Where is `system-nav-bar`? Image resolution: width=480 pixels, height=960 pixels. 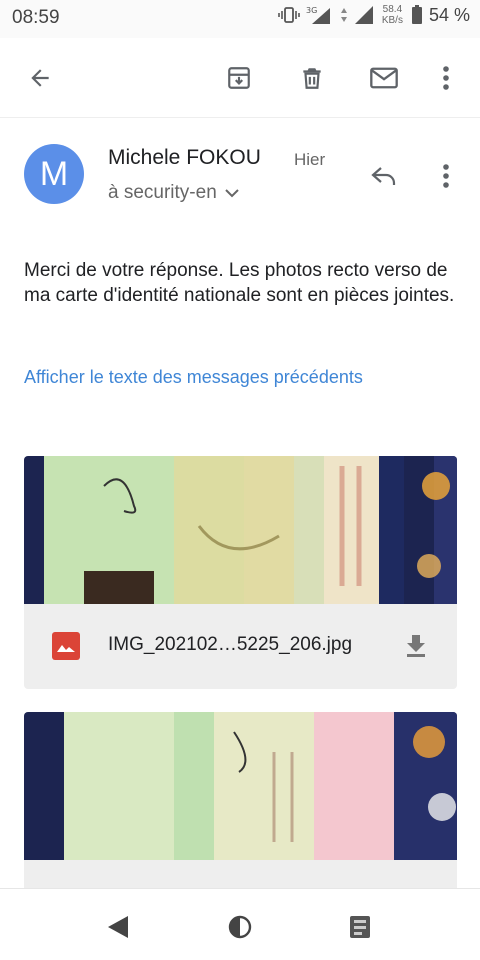
system-nav-bar is located at coordinates (240, 924).